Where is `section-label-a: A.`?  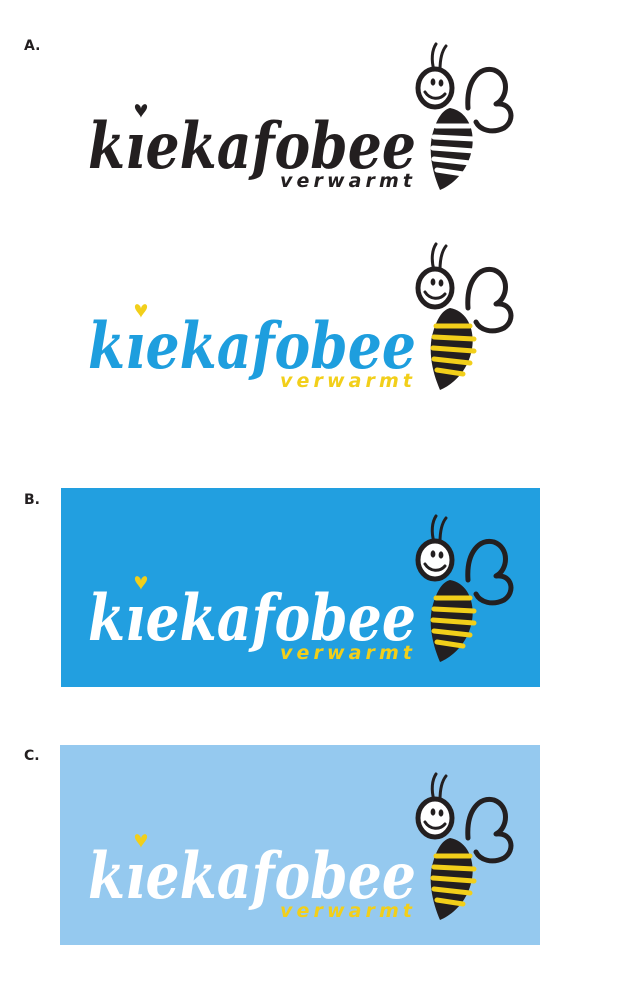
section-label-a: A. is located at coordinates (32, 46).